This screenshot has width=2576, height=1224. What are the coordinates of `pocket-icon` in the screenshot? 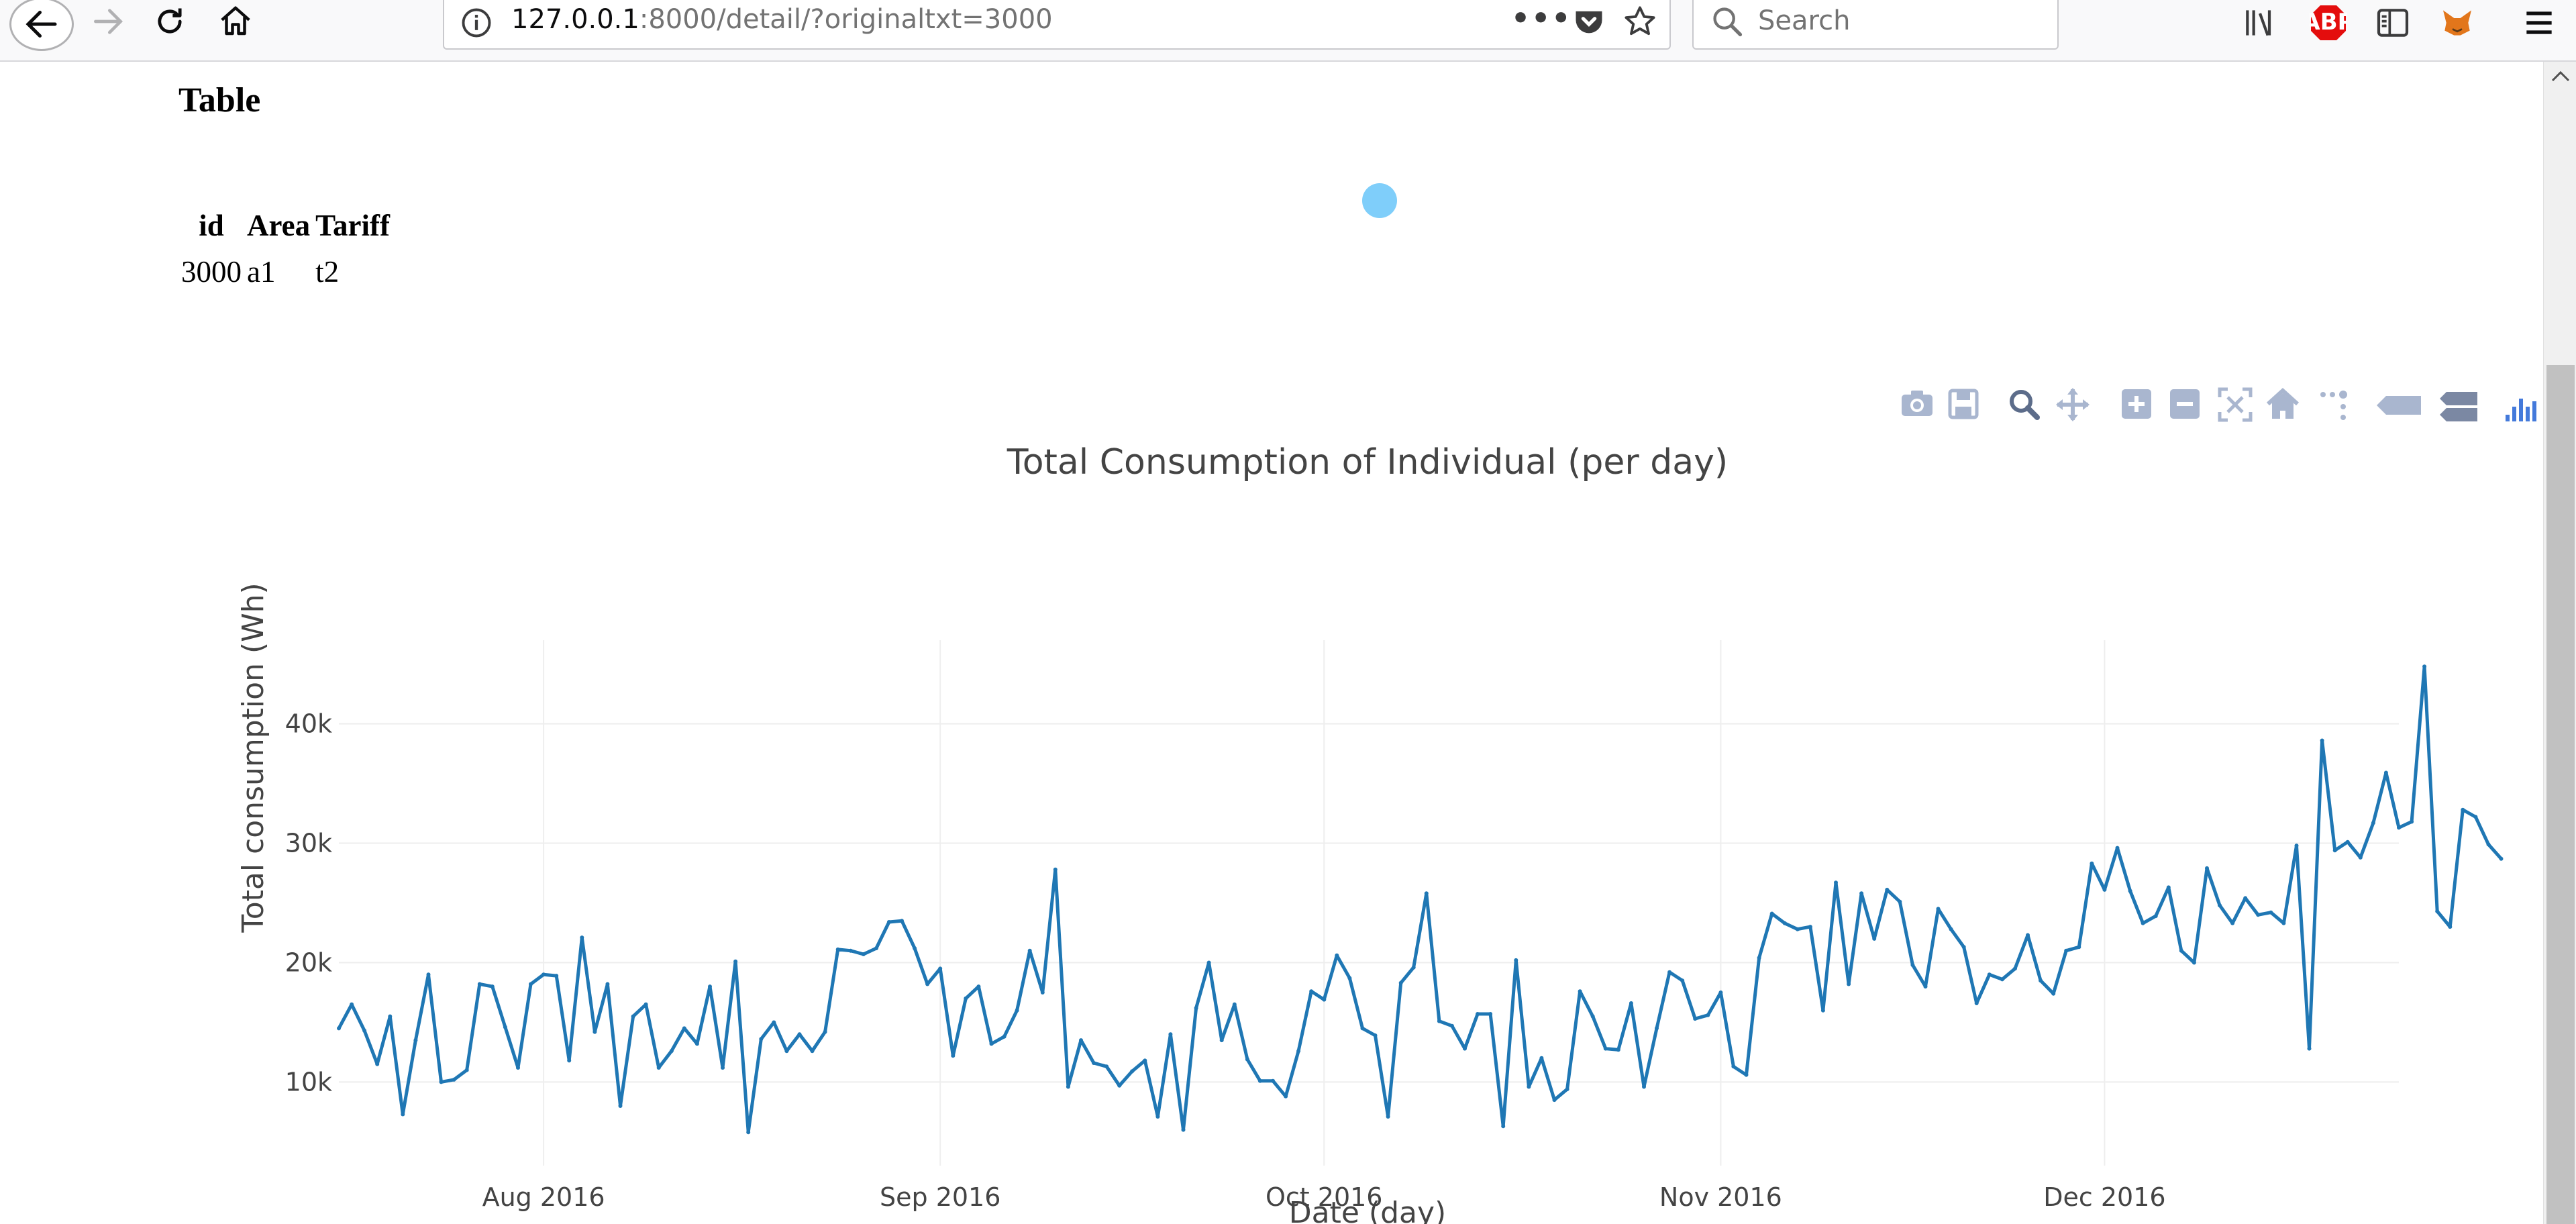 It's located at (1589, 23).